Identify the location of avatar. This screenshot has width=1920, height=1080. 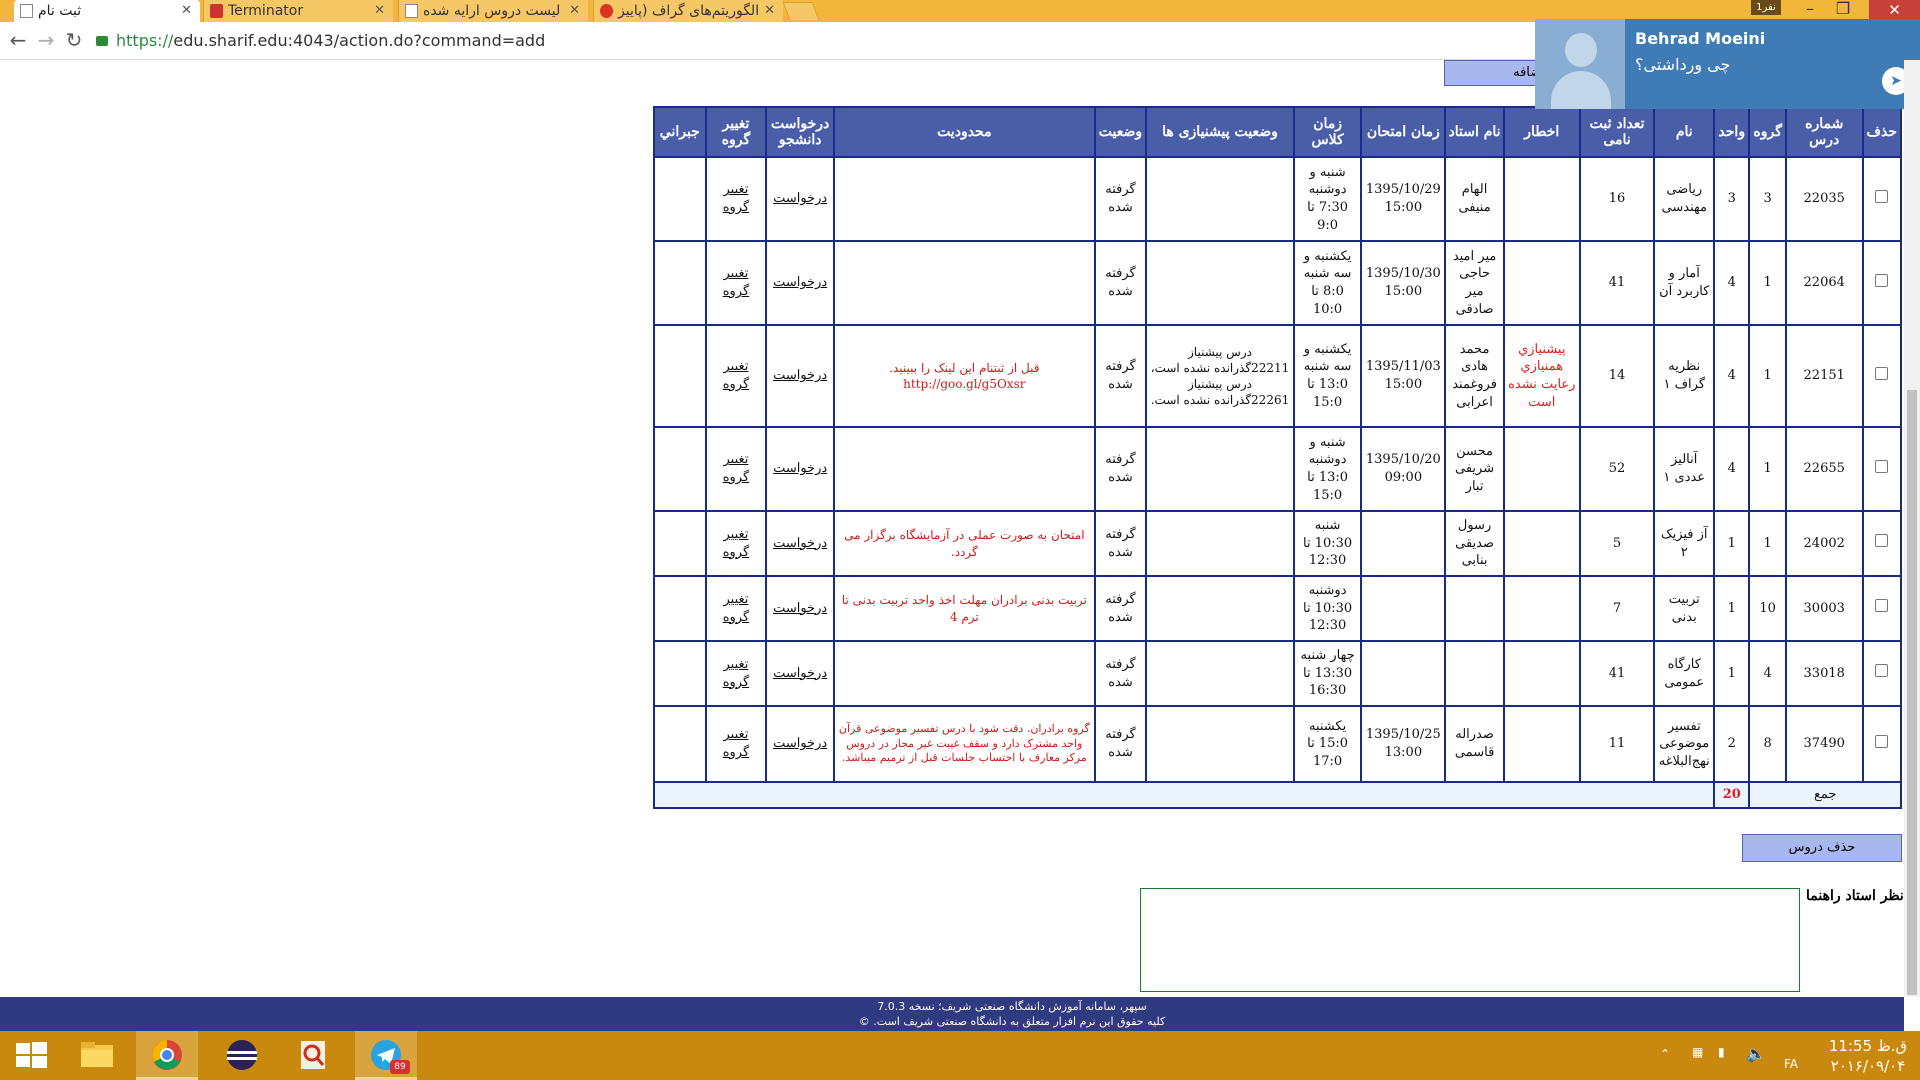
(1580, 64).